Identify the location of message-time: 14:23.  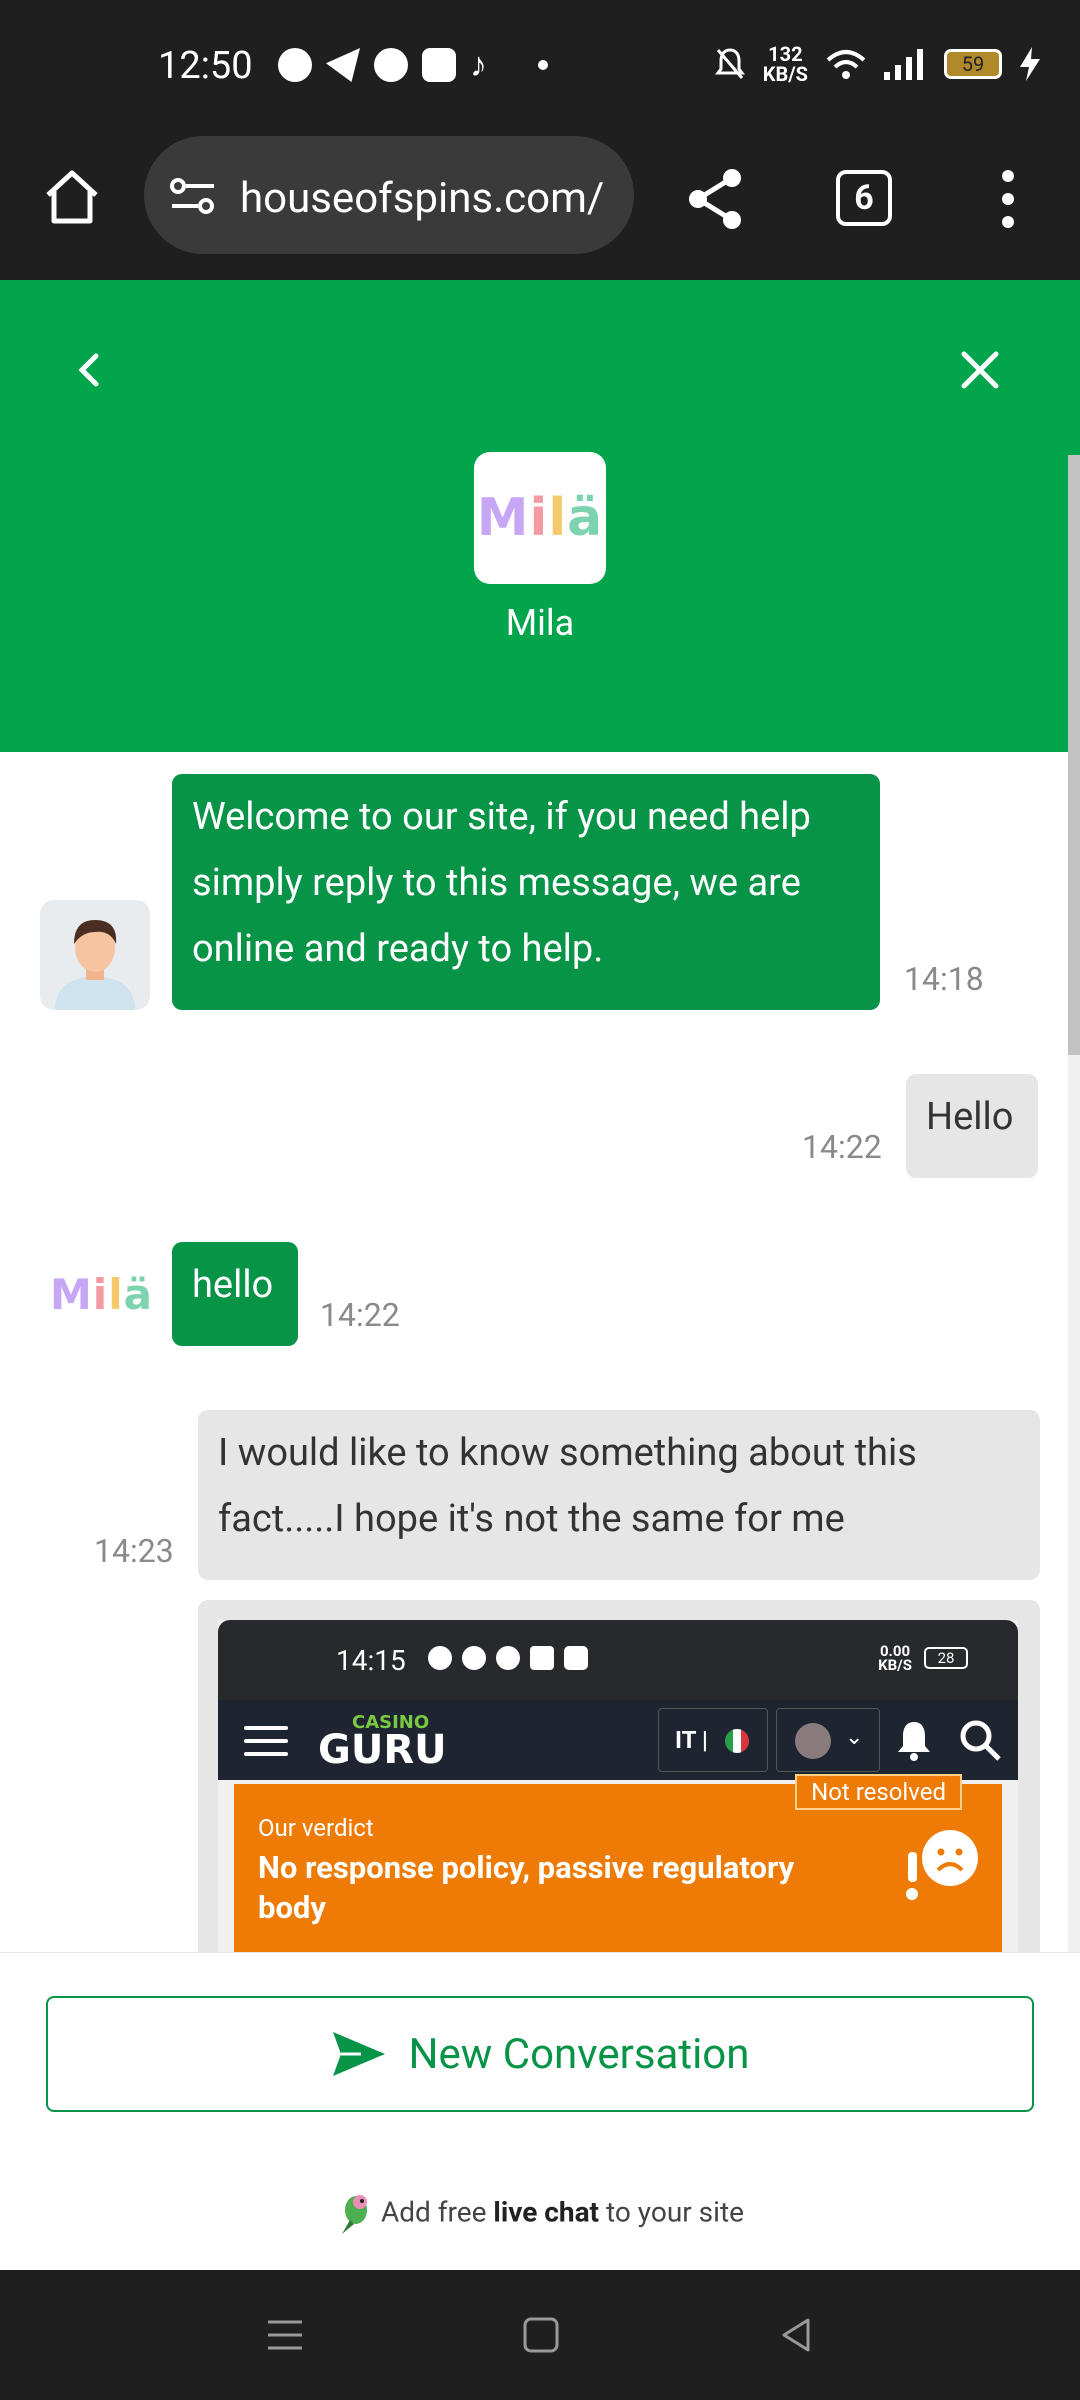
(134, 1551).